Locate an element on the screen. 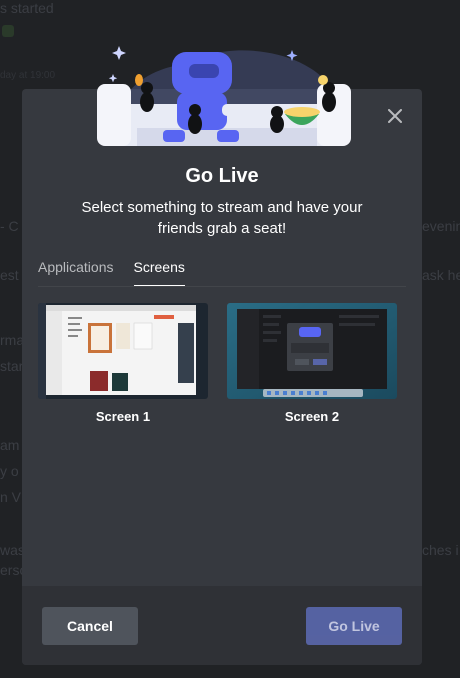 The width and height of the screenshot is (460, 678). cancel-button: Cancel is located at coordinates (90, 626).